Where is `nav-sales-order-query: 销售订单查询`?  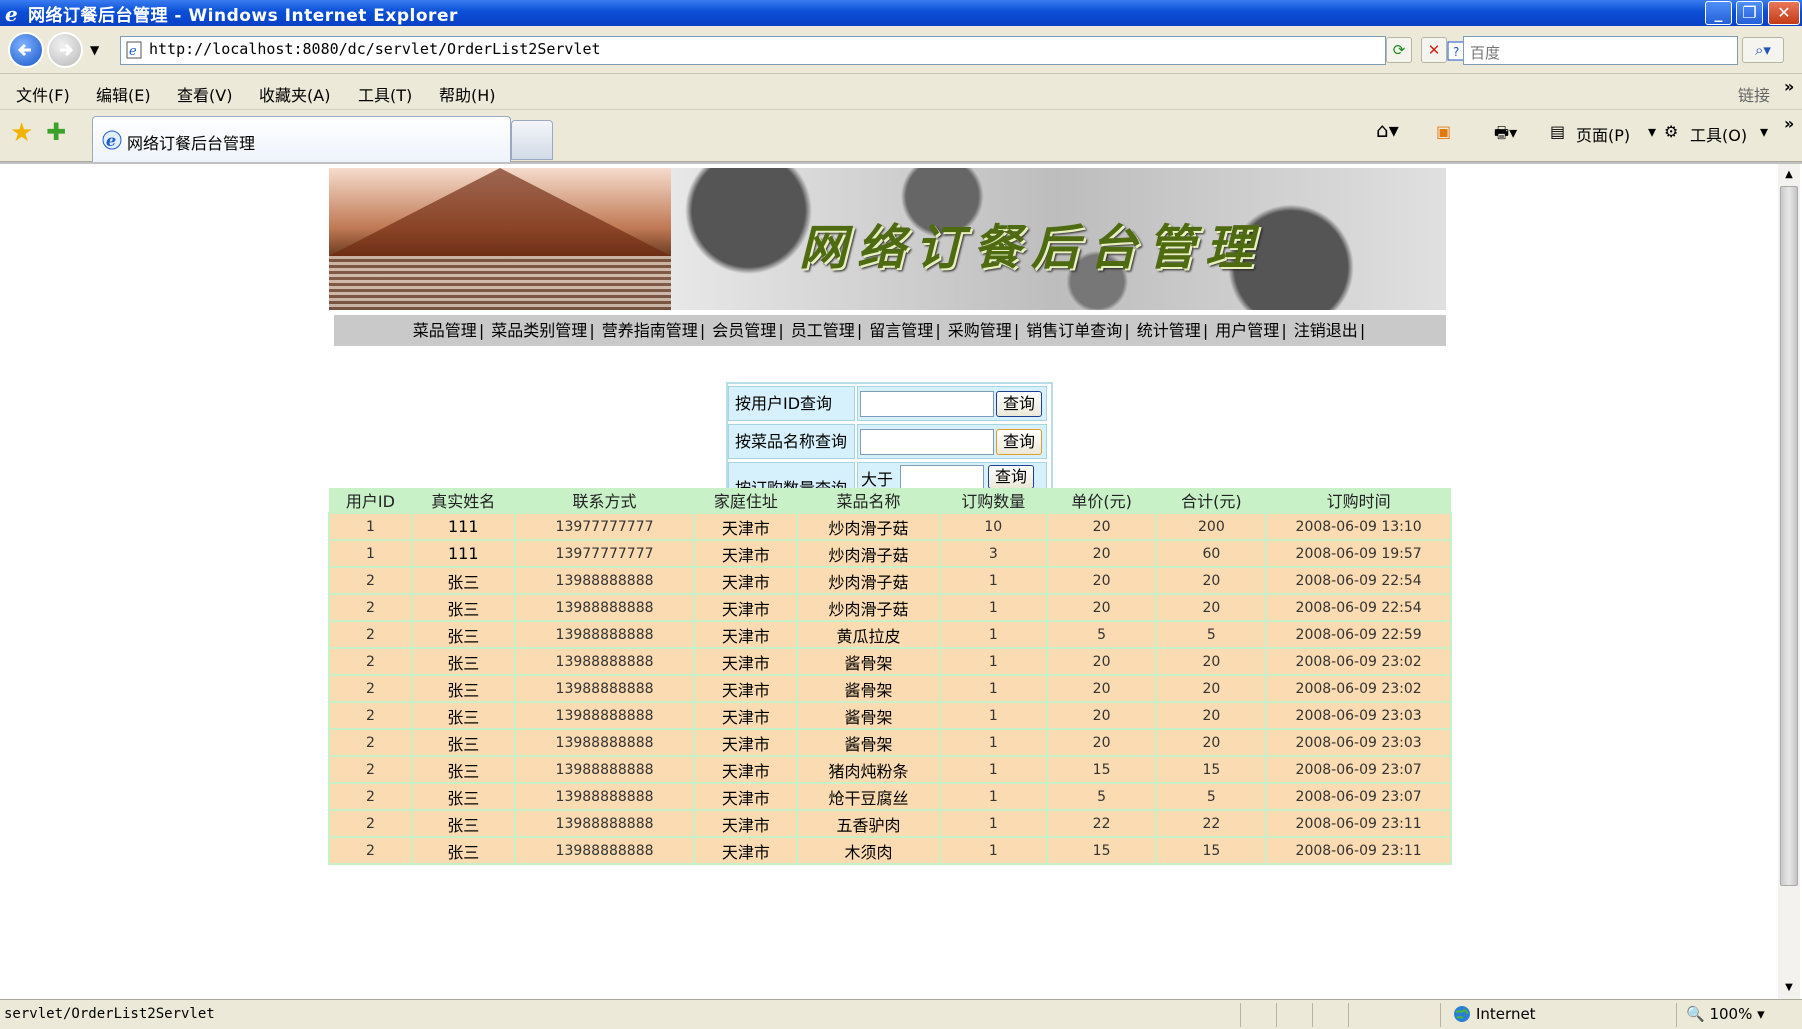
nav-sales-order-query: 销售订单查询 is located at coordinates (1074, 330).